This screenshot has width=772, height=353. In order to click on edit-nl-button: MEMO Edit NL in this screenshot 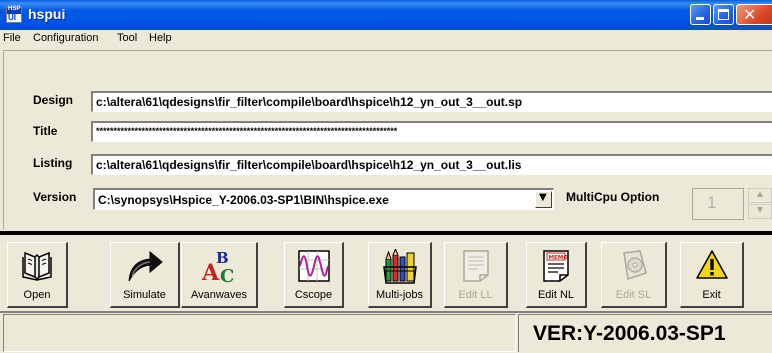, I will do `click(556, 275)`.